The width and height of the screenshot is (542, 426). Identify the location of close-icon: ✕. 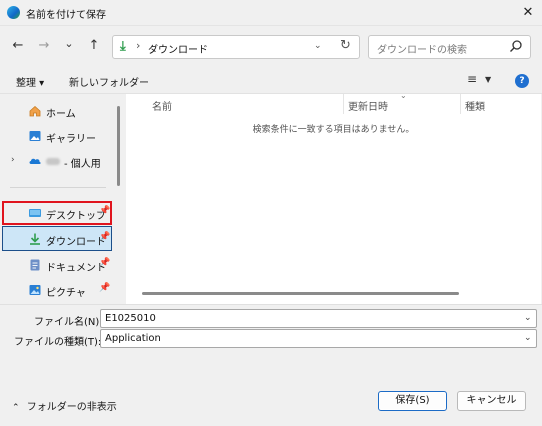
(528, 13).